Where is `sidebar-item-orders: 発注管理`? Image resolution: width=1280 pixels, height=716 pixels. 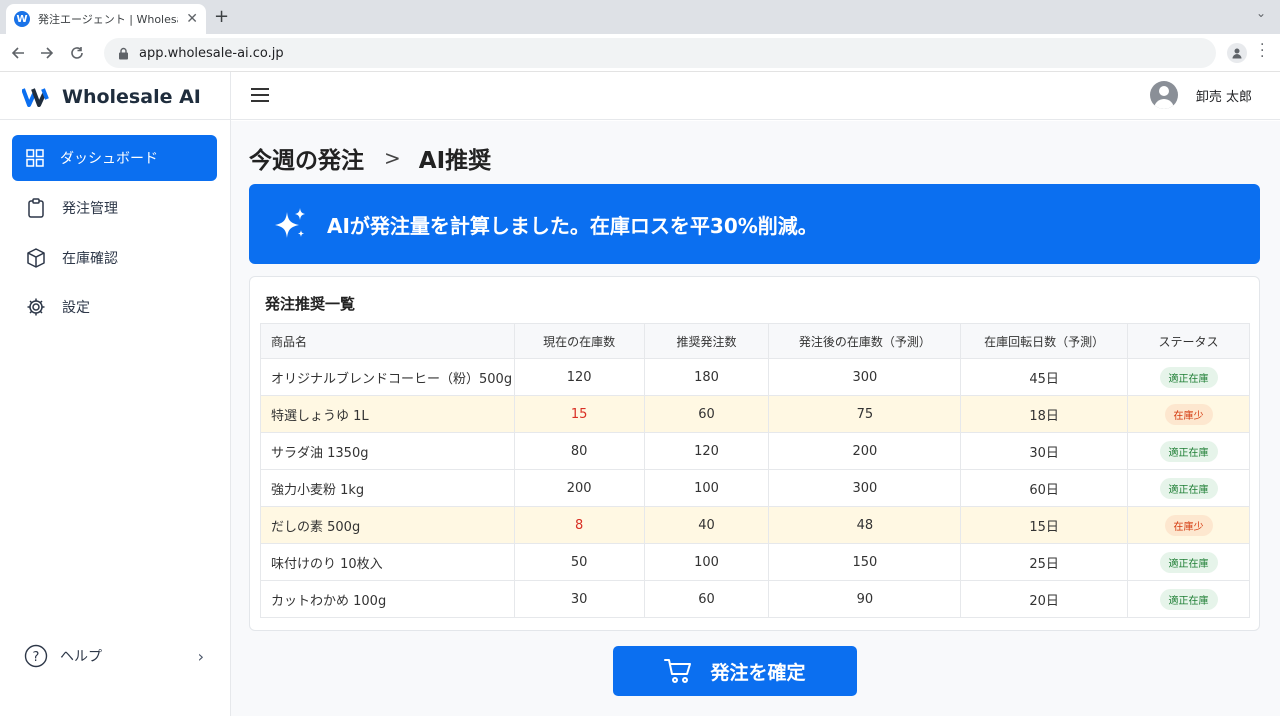 sidebar-item-orders: 発注管理 is located at coordinates (114, 208).